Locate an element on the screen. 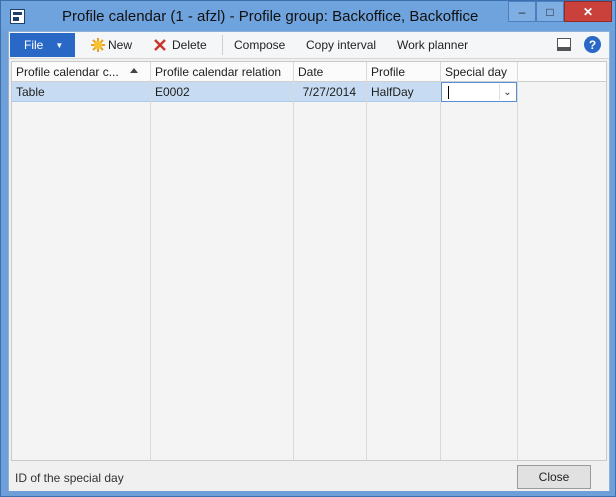 The image size is (616, 497). work-planner-button: Work planner is located at coordinates (432, 45).